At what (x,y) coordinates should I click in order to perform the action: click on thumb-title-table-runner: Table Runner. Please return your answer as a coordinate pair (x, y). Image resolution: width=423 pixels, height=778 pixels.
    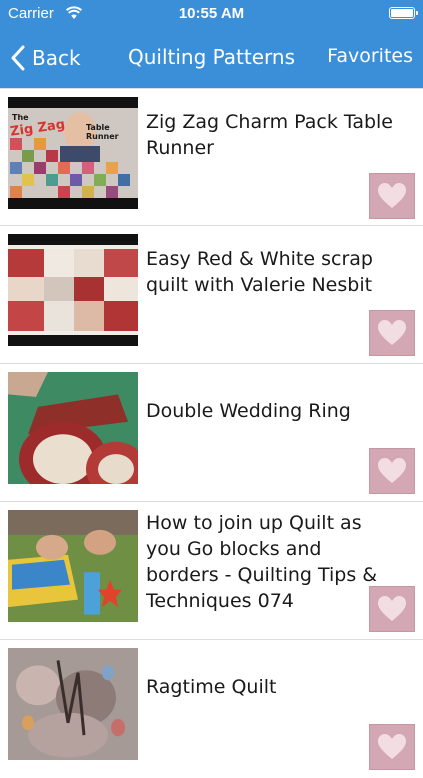
    Looking at the image, I should click on (102, 132).